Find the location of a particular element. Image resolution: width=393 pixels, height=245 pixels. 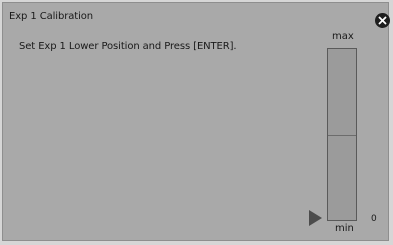

position-gauge is located at coordinates (342, 134).